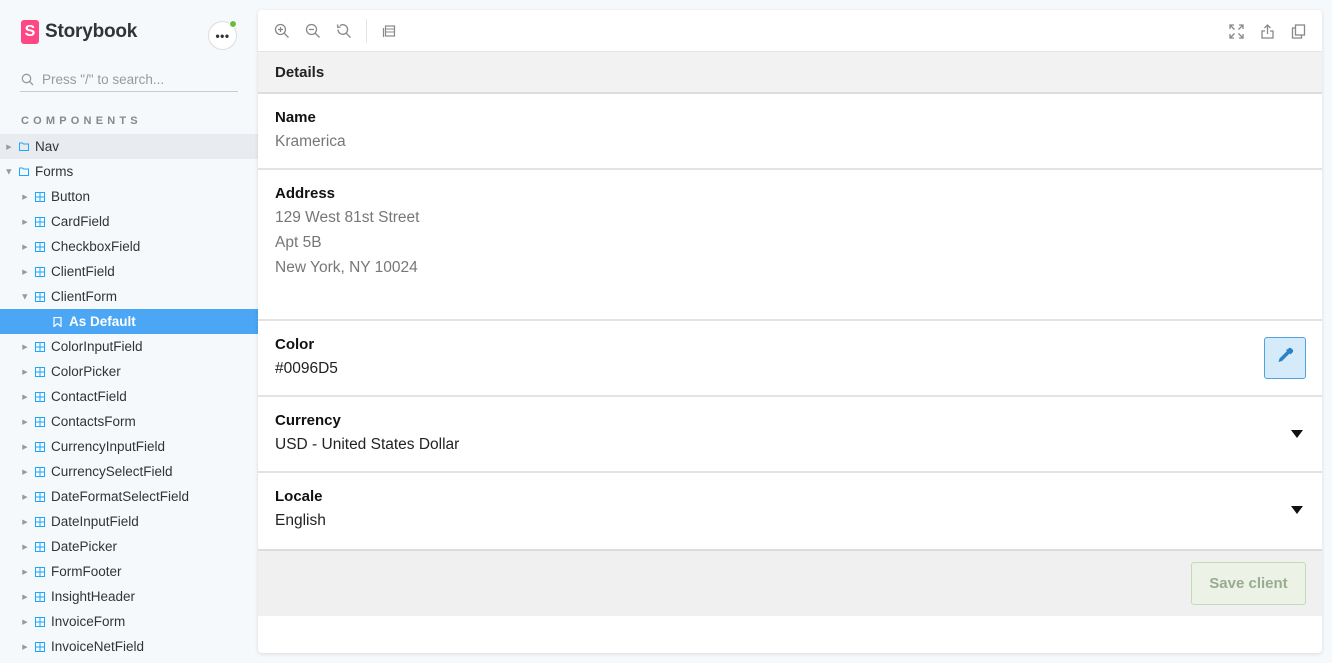 The width and height of the screenshot is (1332, 663). Describe the element at coordinates (1248, 583) in the screenshot. I see `save-client-button: Save client` at that location.